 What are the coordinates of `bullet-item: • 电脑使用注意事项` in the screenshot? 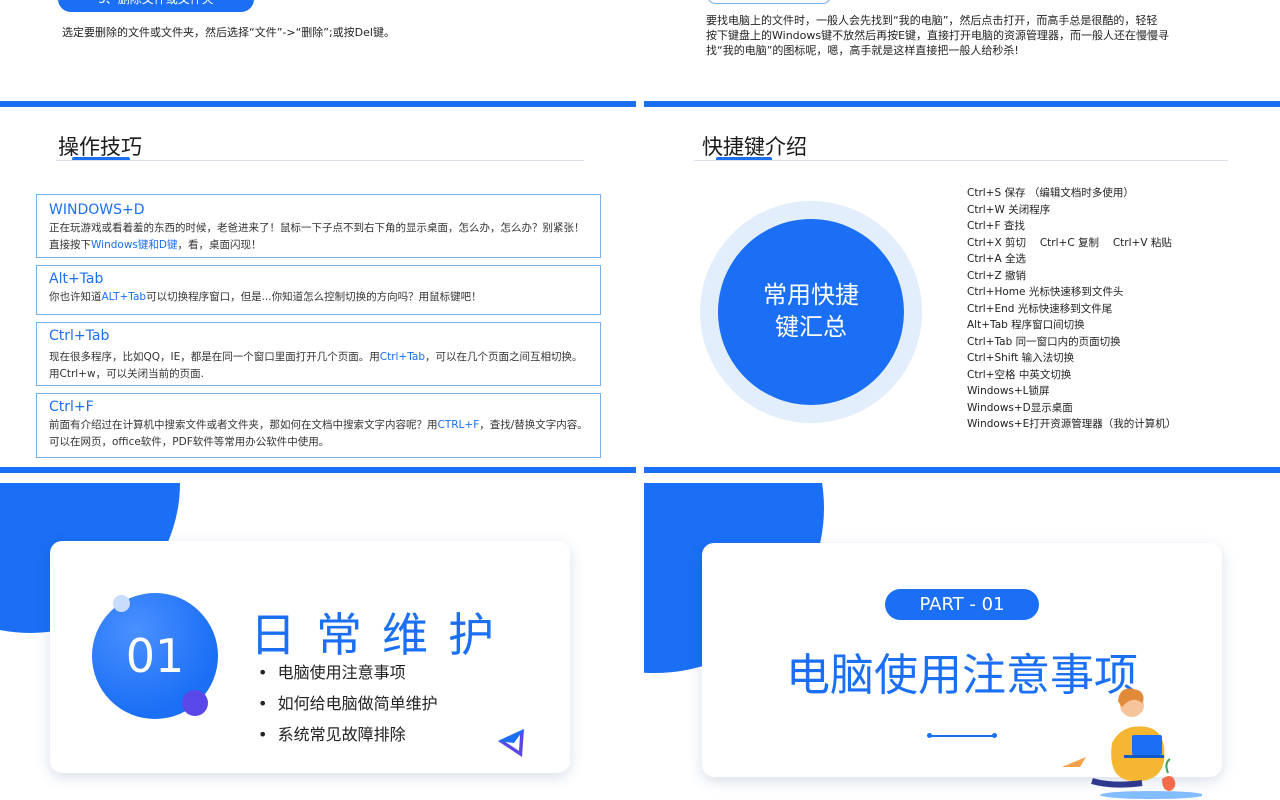 It's located at (332, 672).